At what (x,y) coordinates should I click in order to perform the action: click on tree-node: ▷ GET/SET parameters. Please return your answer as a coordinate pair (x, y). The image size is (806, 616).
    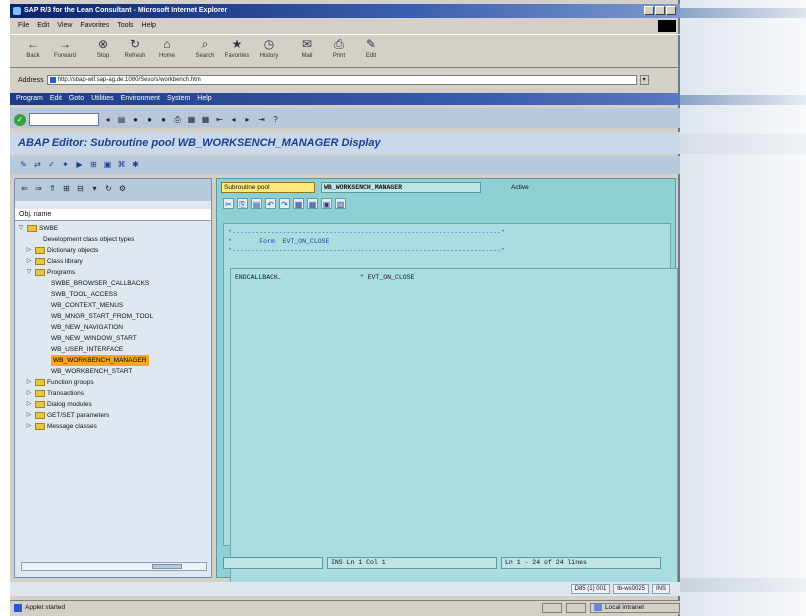
    Looking at the image, I should click on (113, 415).